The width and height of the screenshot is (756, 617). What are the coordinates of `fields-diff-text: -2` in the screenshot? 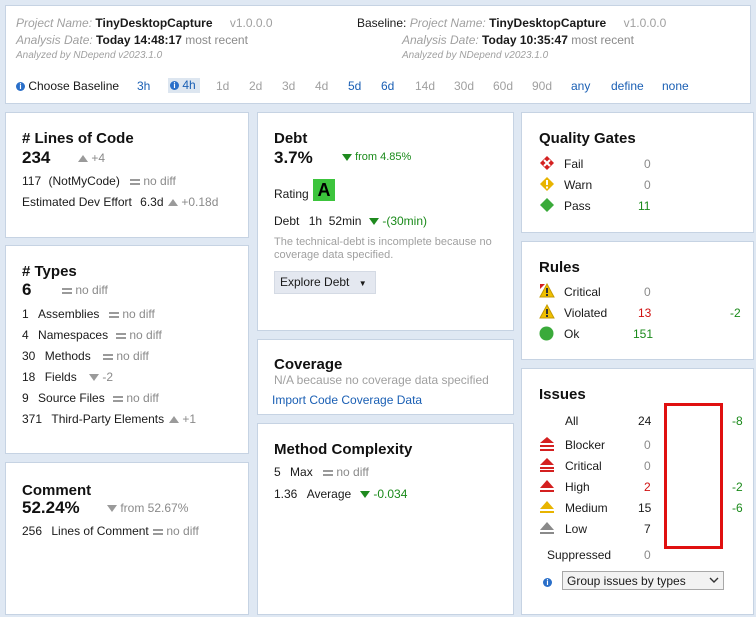 It's located at (108, 377).